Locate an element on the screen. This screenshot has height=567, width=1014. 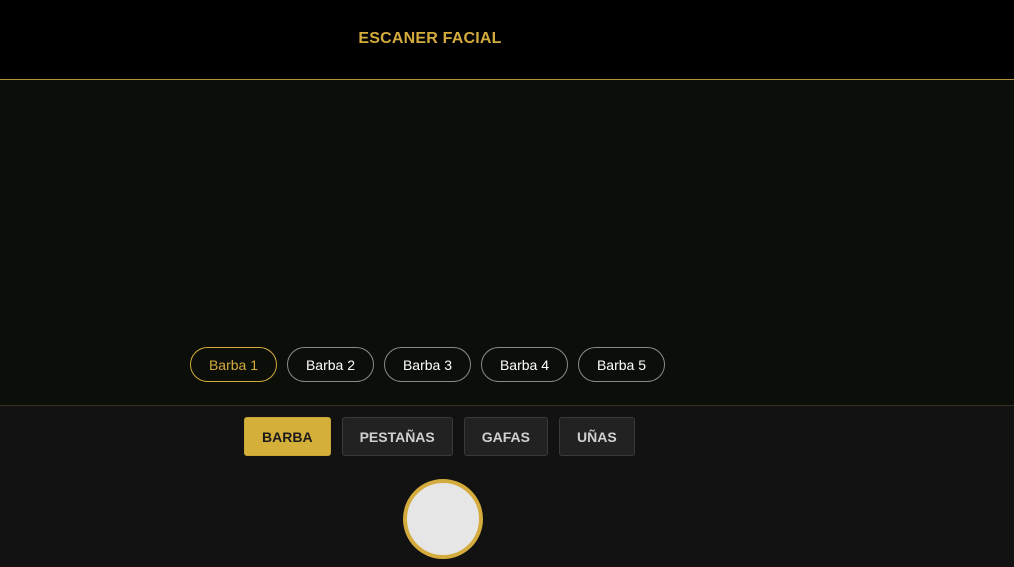
capture-button is located at coordinates (443, 519).